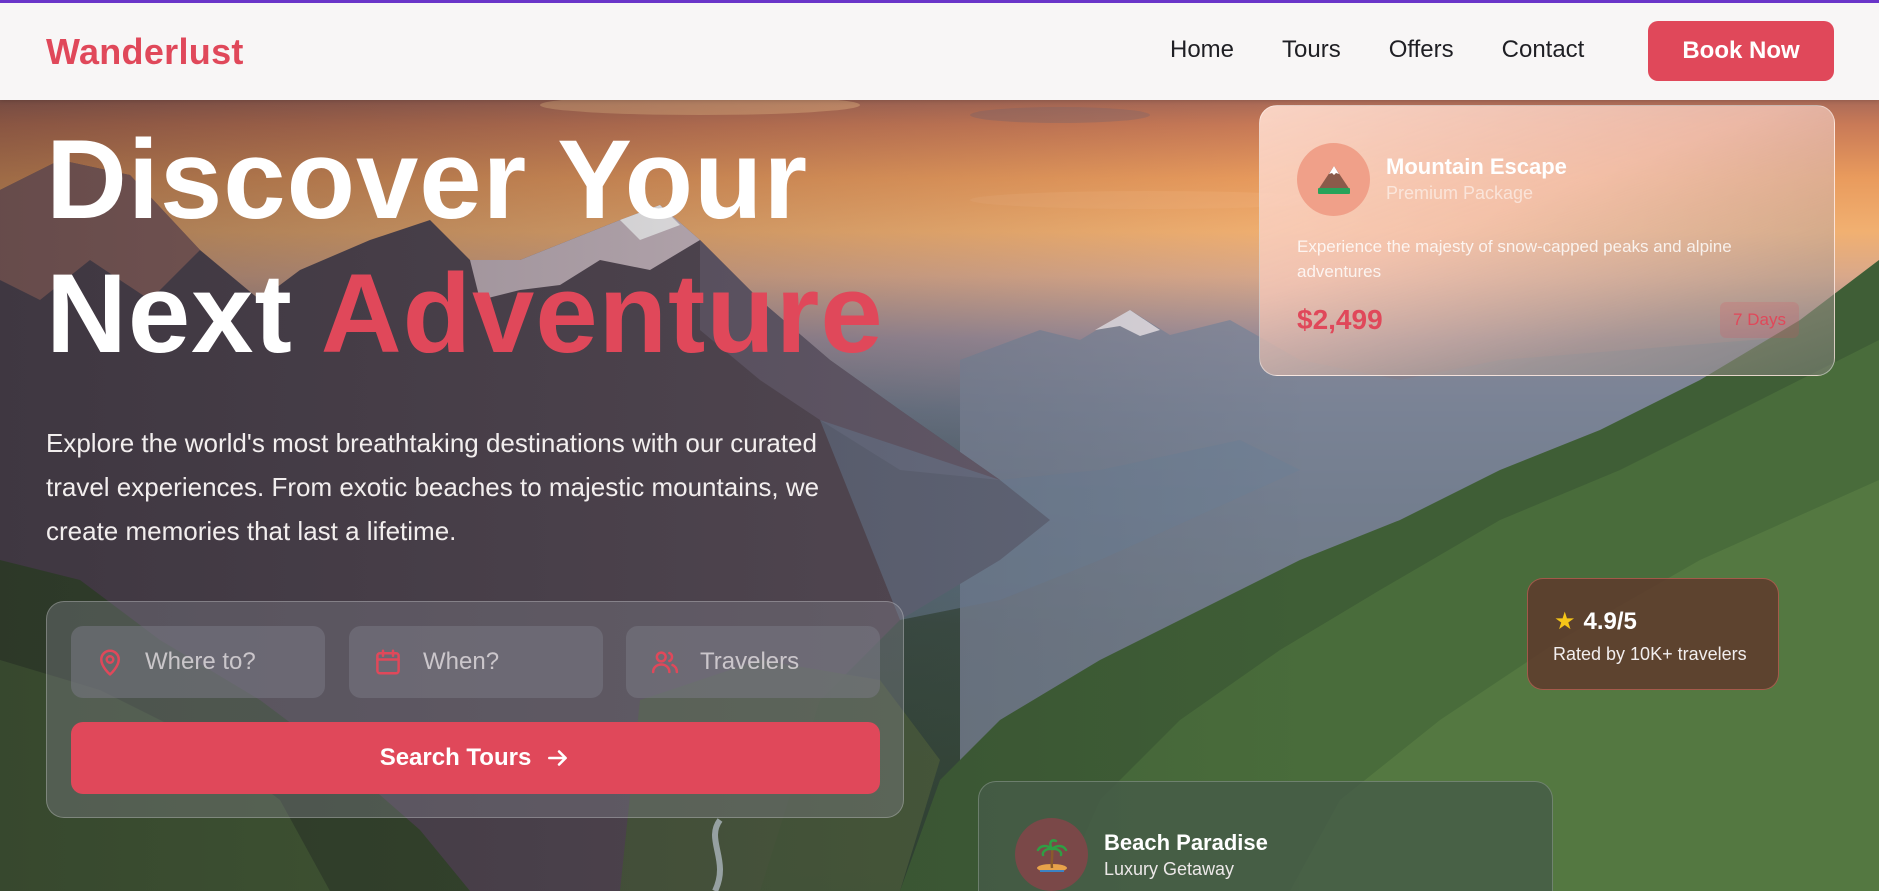 The height and width of the screenshot is (891, 1879). I want to click on destination-field: Where to?, so click(198, 662).